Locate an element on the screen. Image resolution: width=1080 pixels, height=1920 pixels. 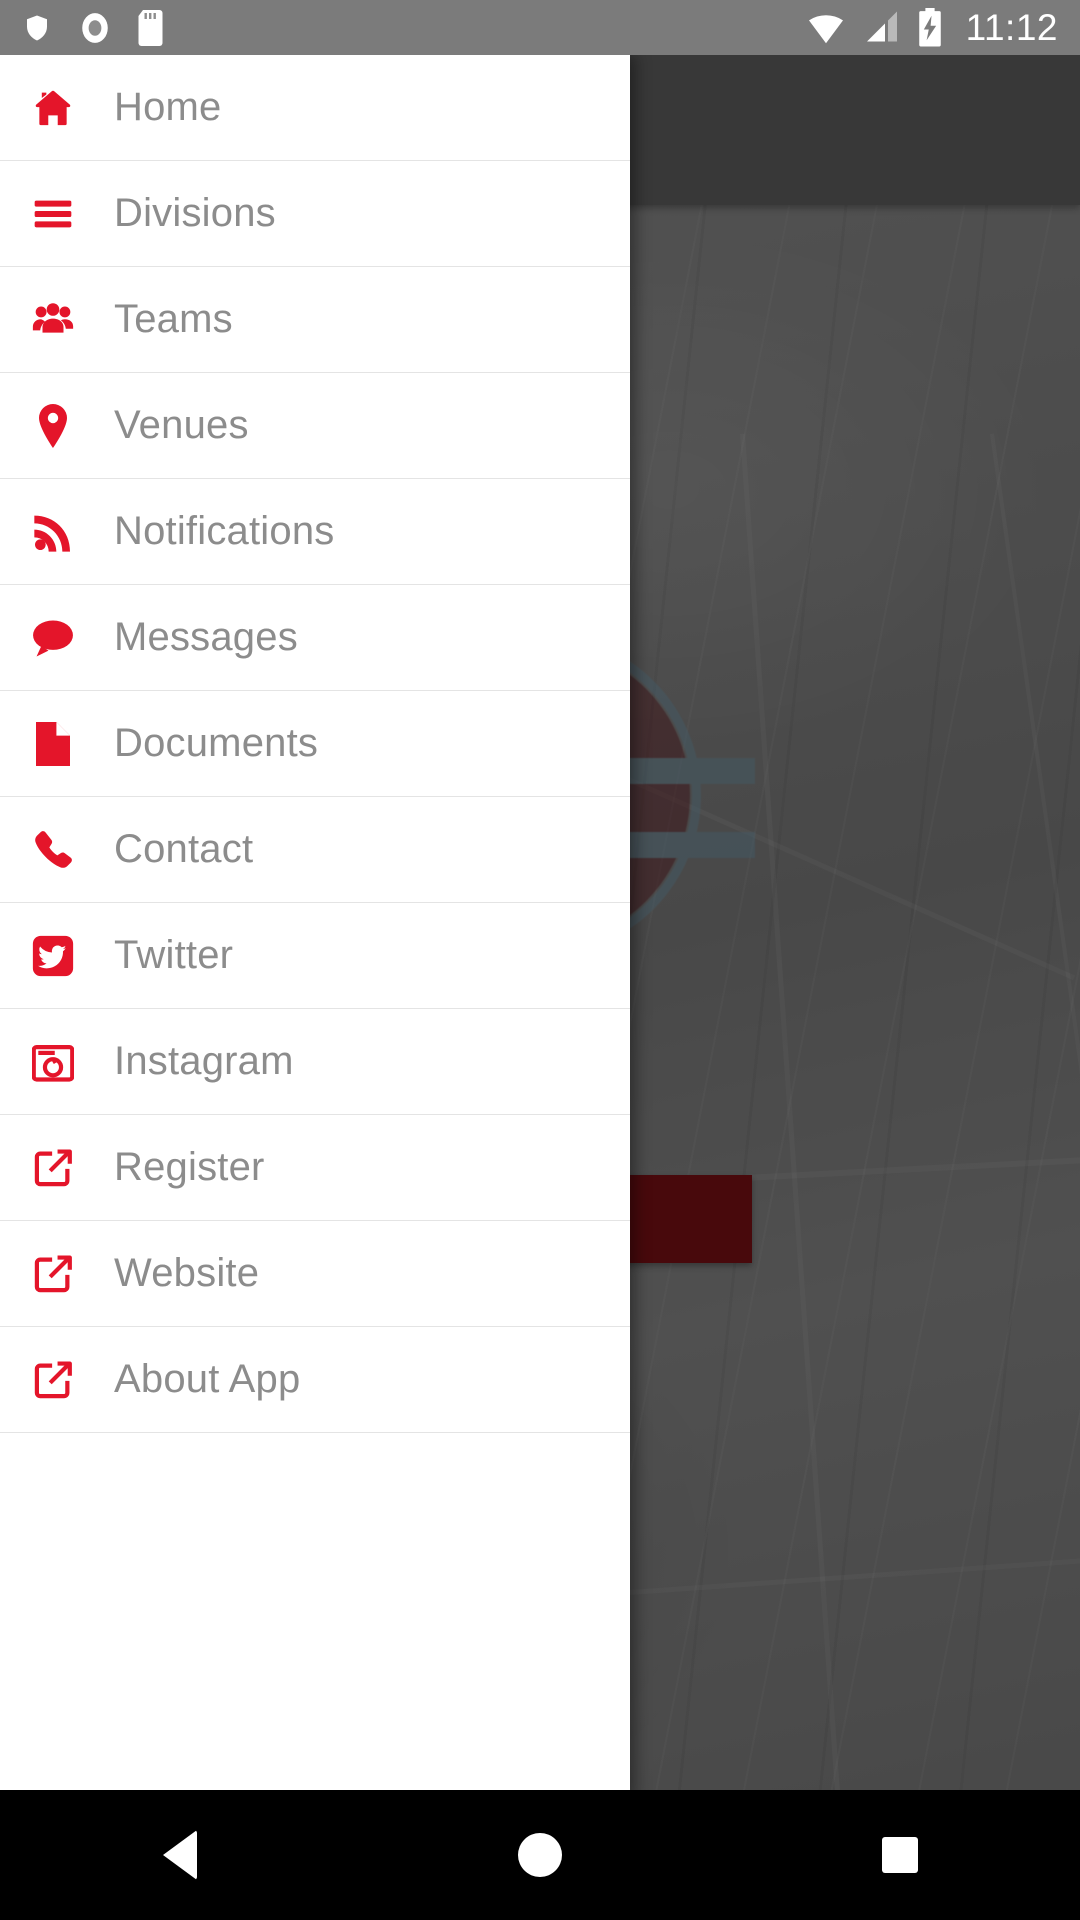
battery-charging-icon is located at coordinates (929, 26).